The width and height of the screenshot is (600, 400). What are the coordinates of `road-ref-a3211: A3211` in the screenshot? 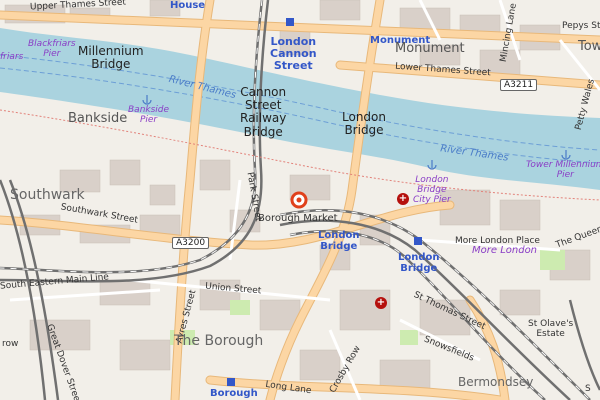 It's located at (519, 85).